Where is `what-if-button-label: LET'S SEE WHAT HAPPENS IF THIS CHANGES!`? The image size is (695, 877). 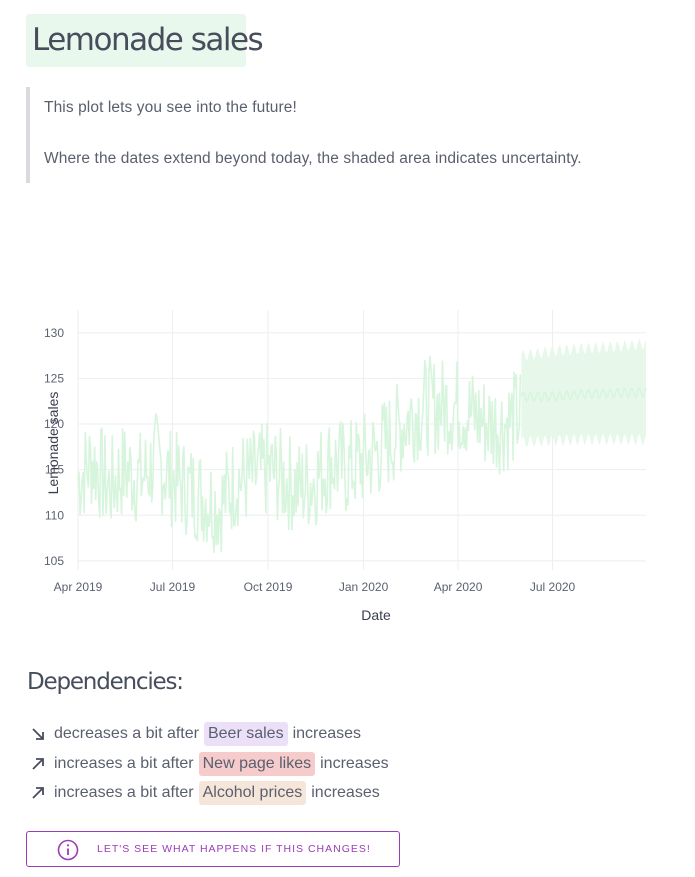
what-if-button-label: LET'S SEE WHAT HAPPENS IF THIS CHANGES! is located at coordinates (234, 849).